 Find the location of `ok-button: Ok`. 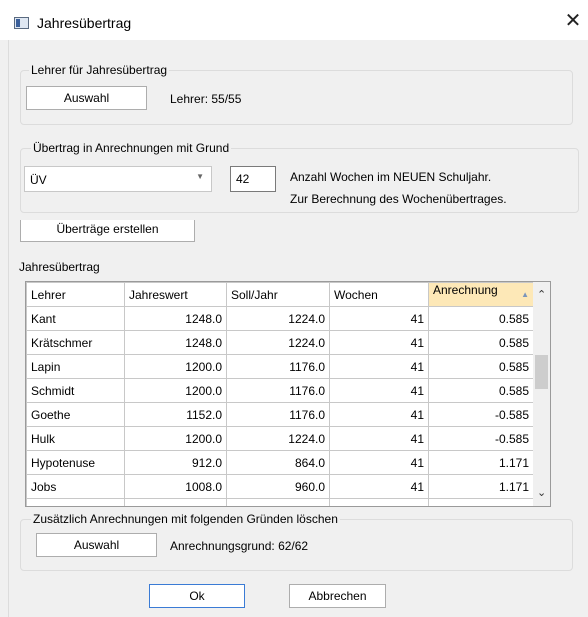

ok-button: Ok is located at coordinates (197, 596).